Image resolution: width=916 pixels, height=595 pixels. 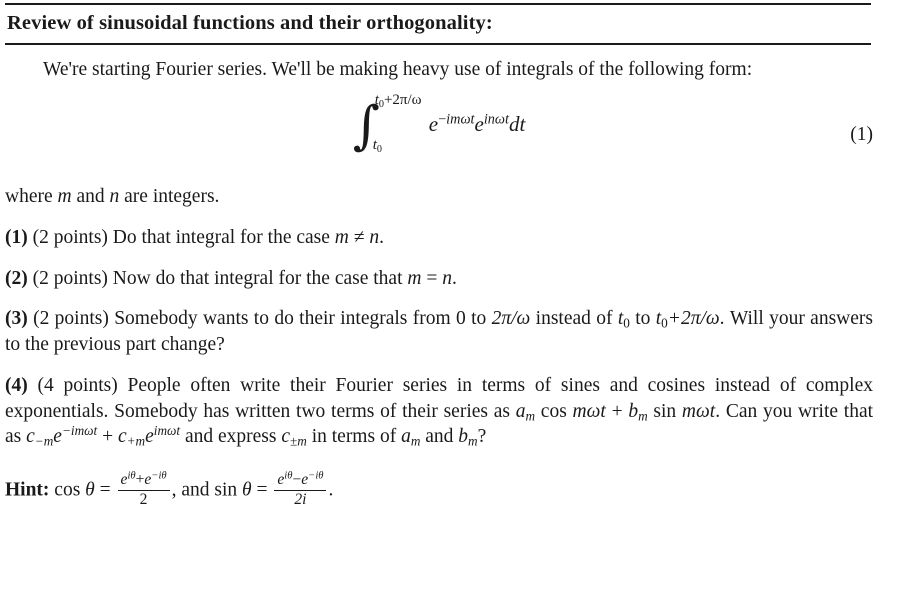 I want to click on problem-1-points: (2 points), so click(x=70, y=238).